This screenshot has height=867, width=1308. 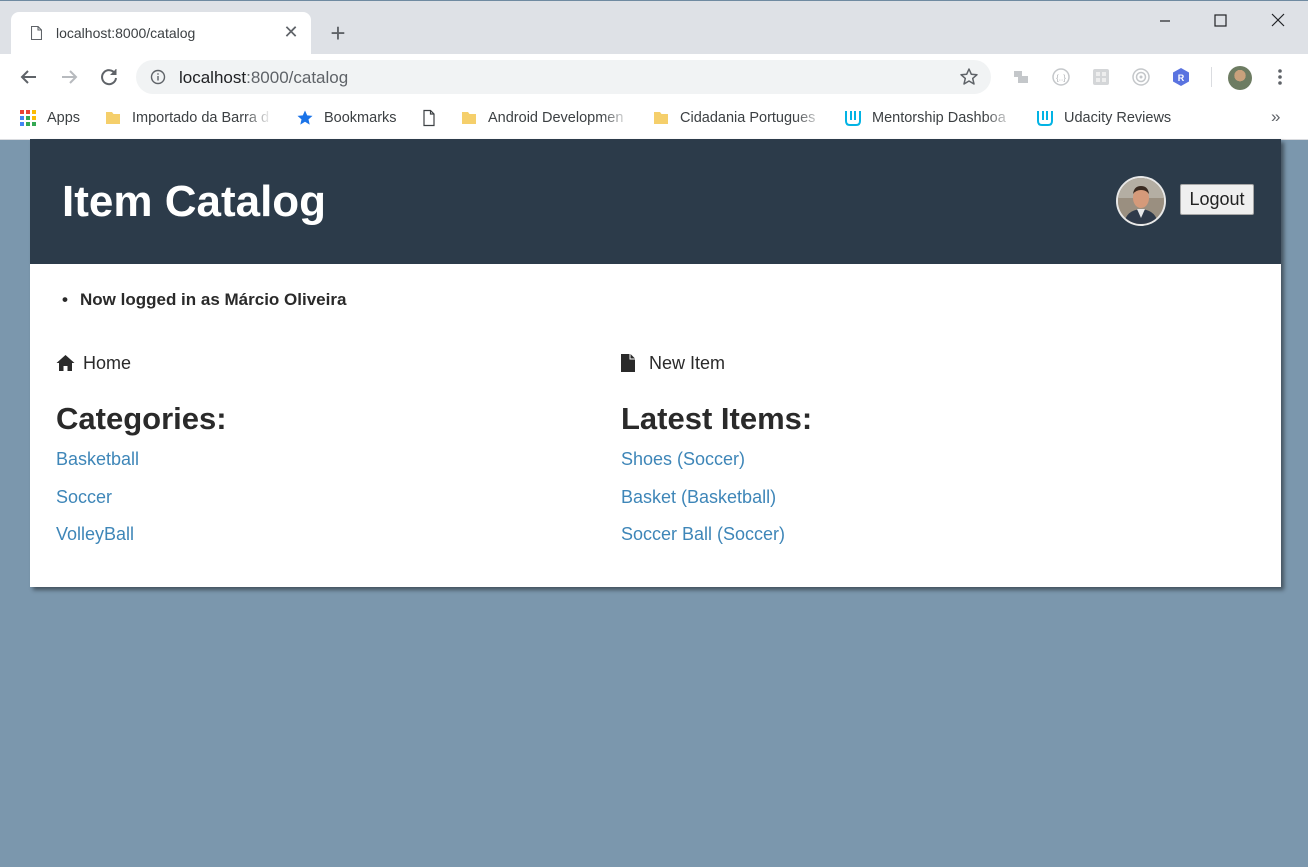 What do you see at coordinates (683, 459) in the screenshot?
I see `item-link-shoes: Shoes (Soccer)` at bounding box center [683, 459].